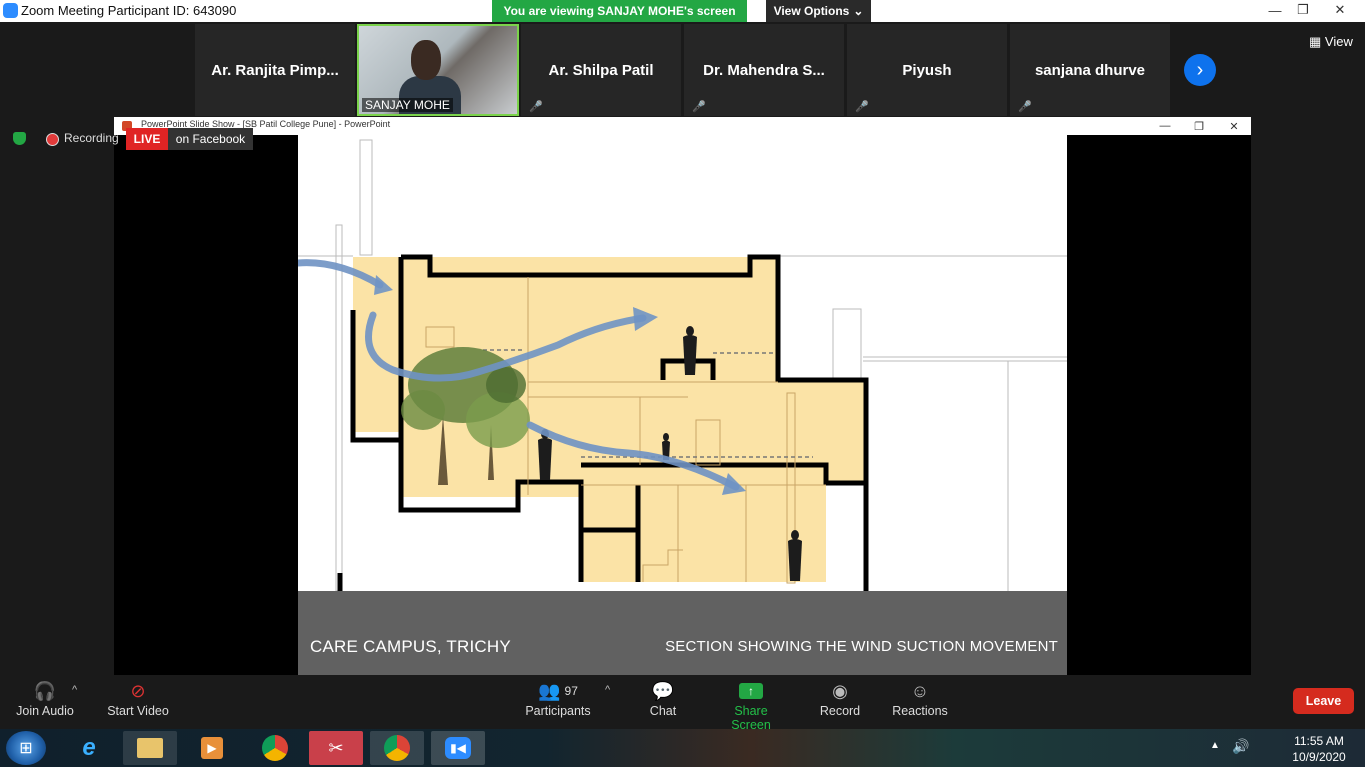 This screenshot has height=767, width=1365. I want to click on share-screen-label: Share Screen, so click(751, 718).